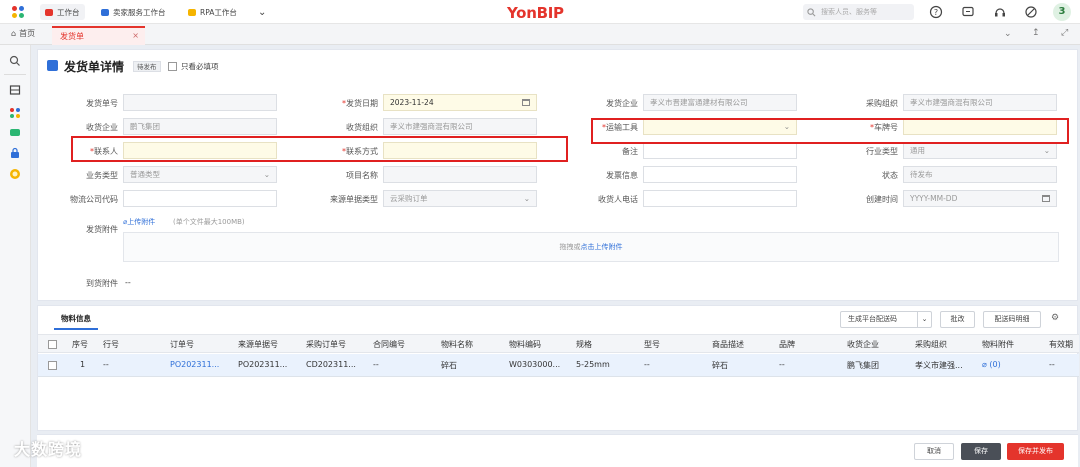 The image size is (1080, 467). Describe the element at coordinates (15, 113) in the screenshot. I see `apps-icon` at that location.